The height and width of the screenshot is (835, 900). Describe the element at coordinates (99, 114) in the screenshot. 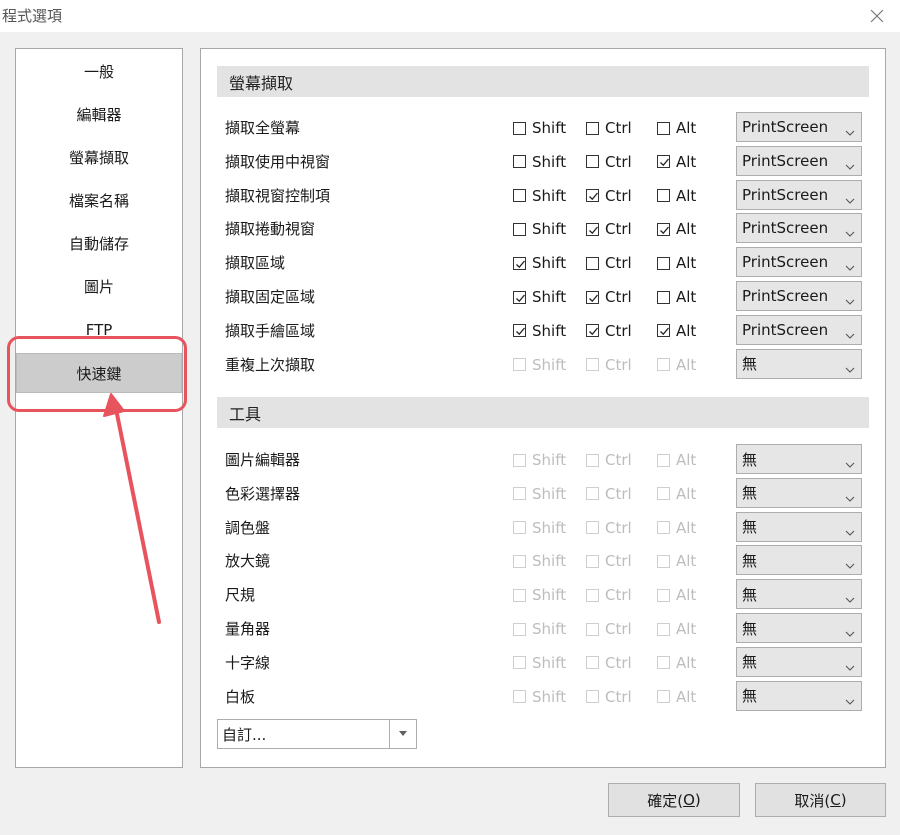

I see `sidebar-item-editor: 編輯器` at that location.